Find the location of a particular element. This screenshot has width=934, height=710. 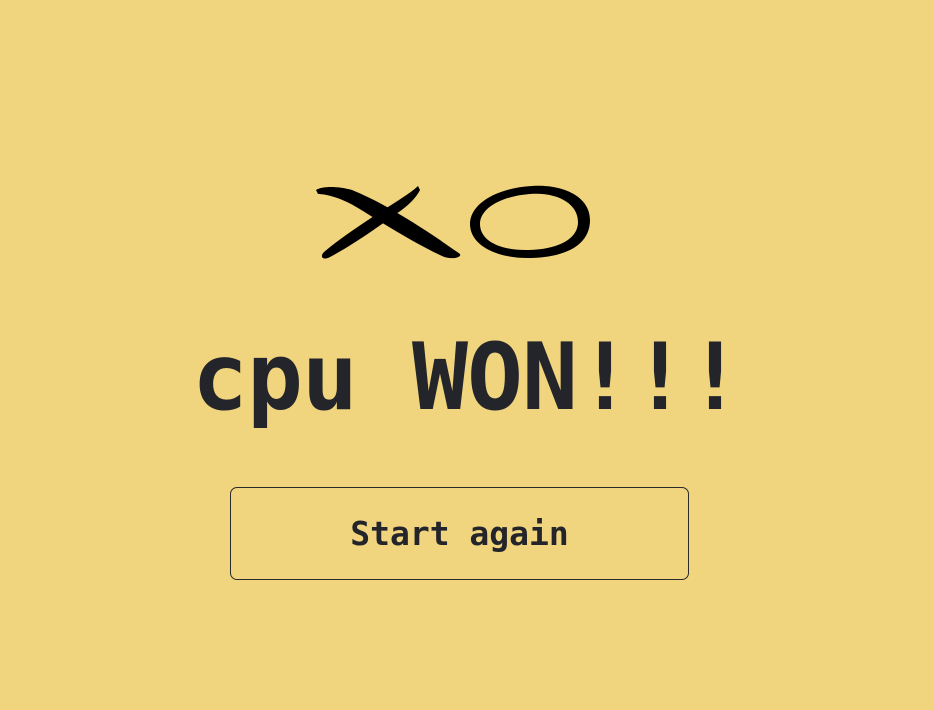

xo-logo-icon is located at coordinates (456, 222).